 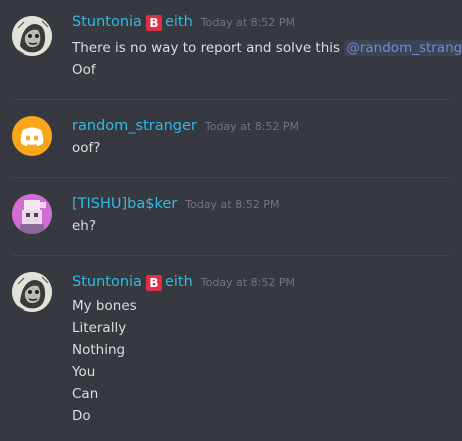 What do you see at coordinates (206, 48) in the screenshot?
I see `message-text: There is no way to report and solve this` at bounding box center [206, 48].